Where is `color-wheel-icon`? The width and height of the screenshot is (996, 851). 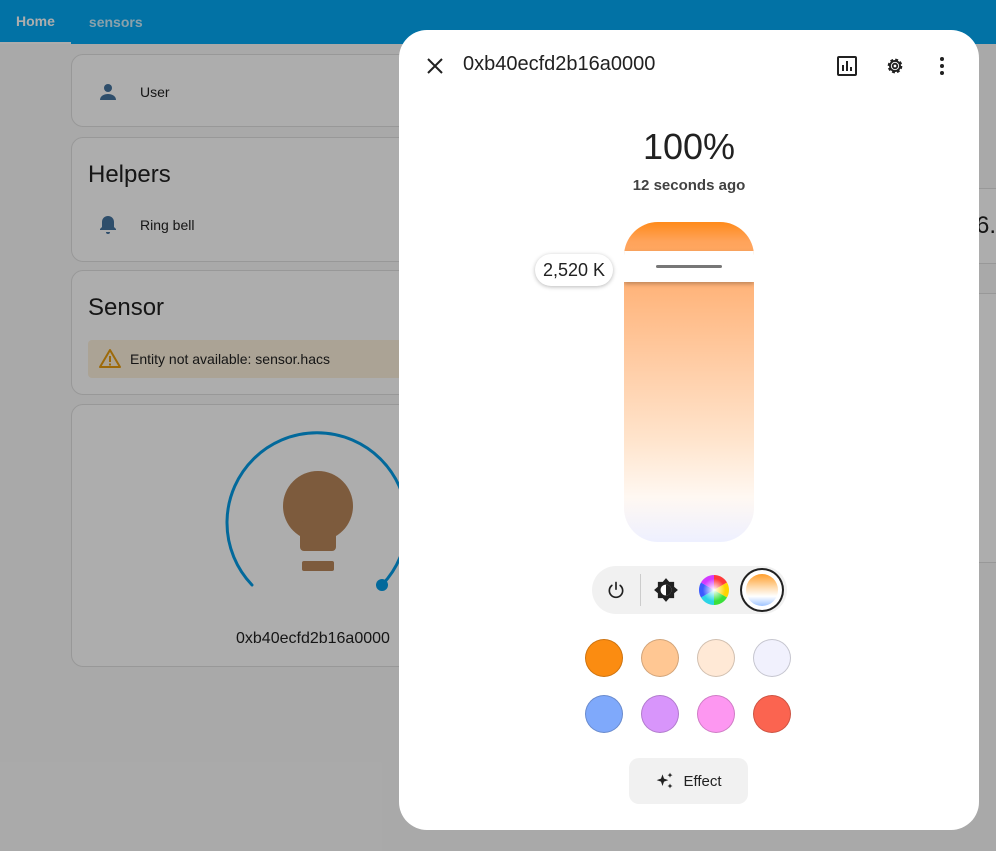 color-wheel-icon is located at coordinates (714, 590).